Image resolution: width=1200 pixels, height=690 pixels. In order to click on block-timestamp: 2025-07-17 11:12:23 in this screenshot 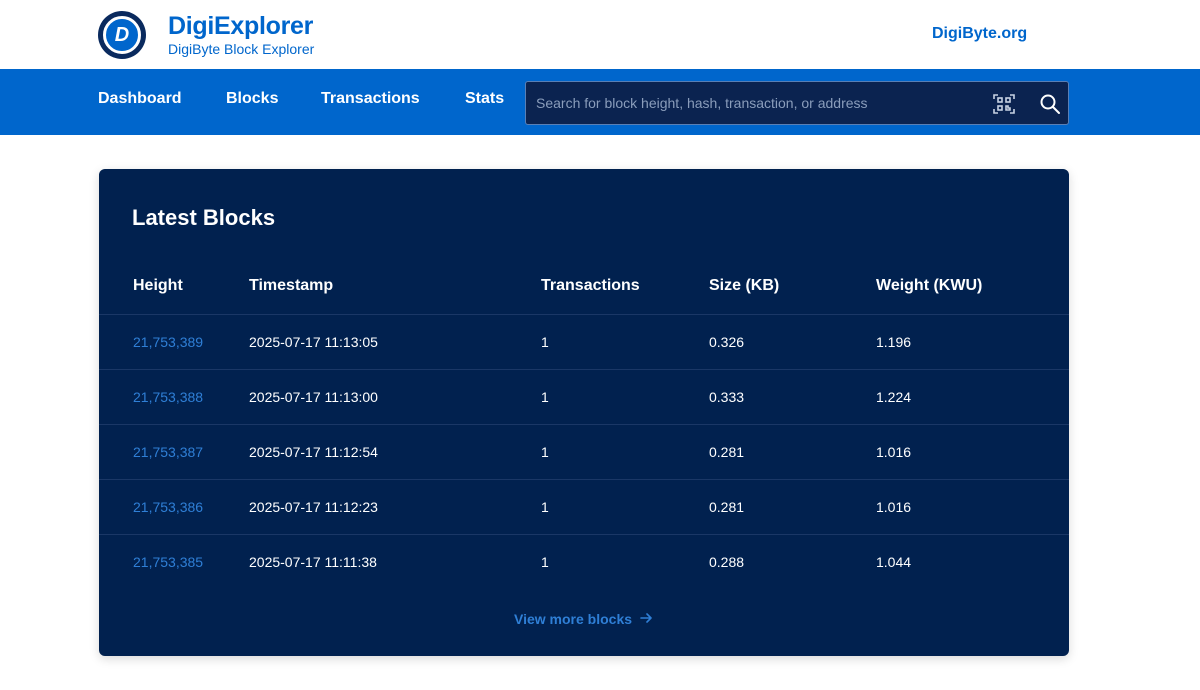, I will do `click(313, 507)`.